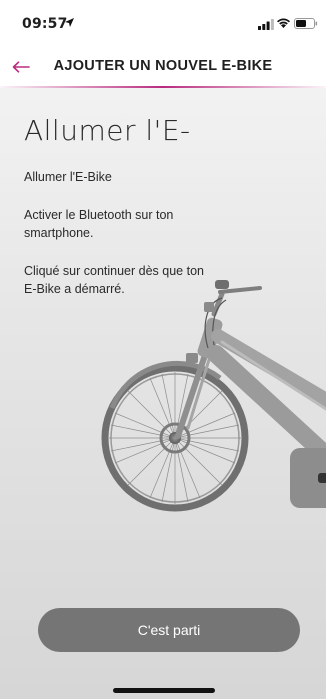 Image resolution: width=326 pixels, height=699 pixels. What do you see at coordinates (45, 24) in the screenshot?
I see `status-time: 09:57` at bounding box center [45, 24].